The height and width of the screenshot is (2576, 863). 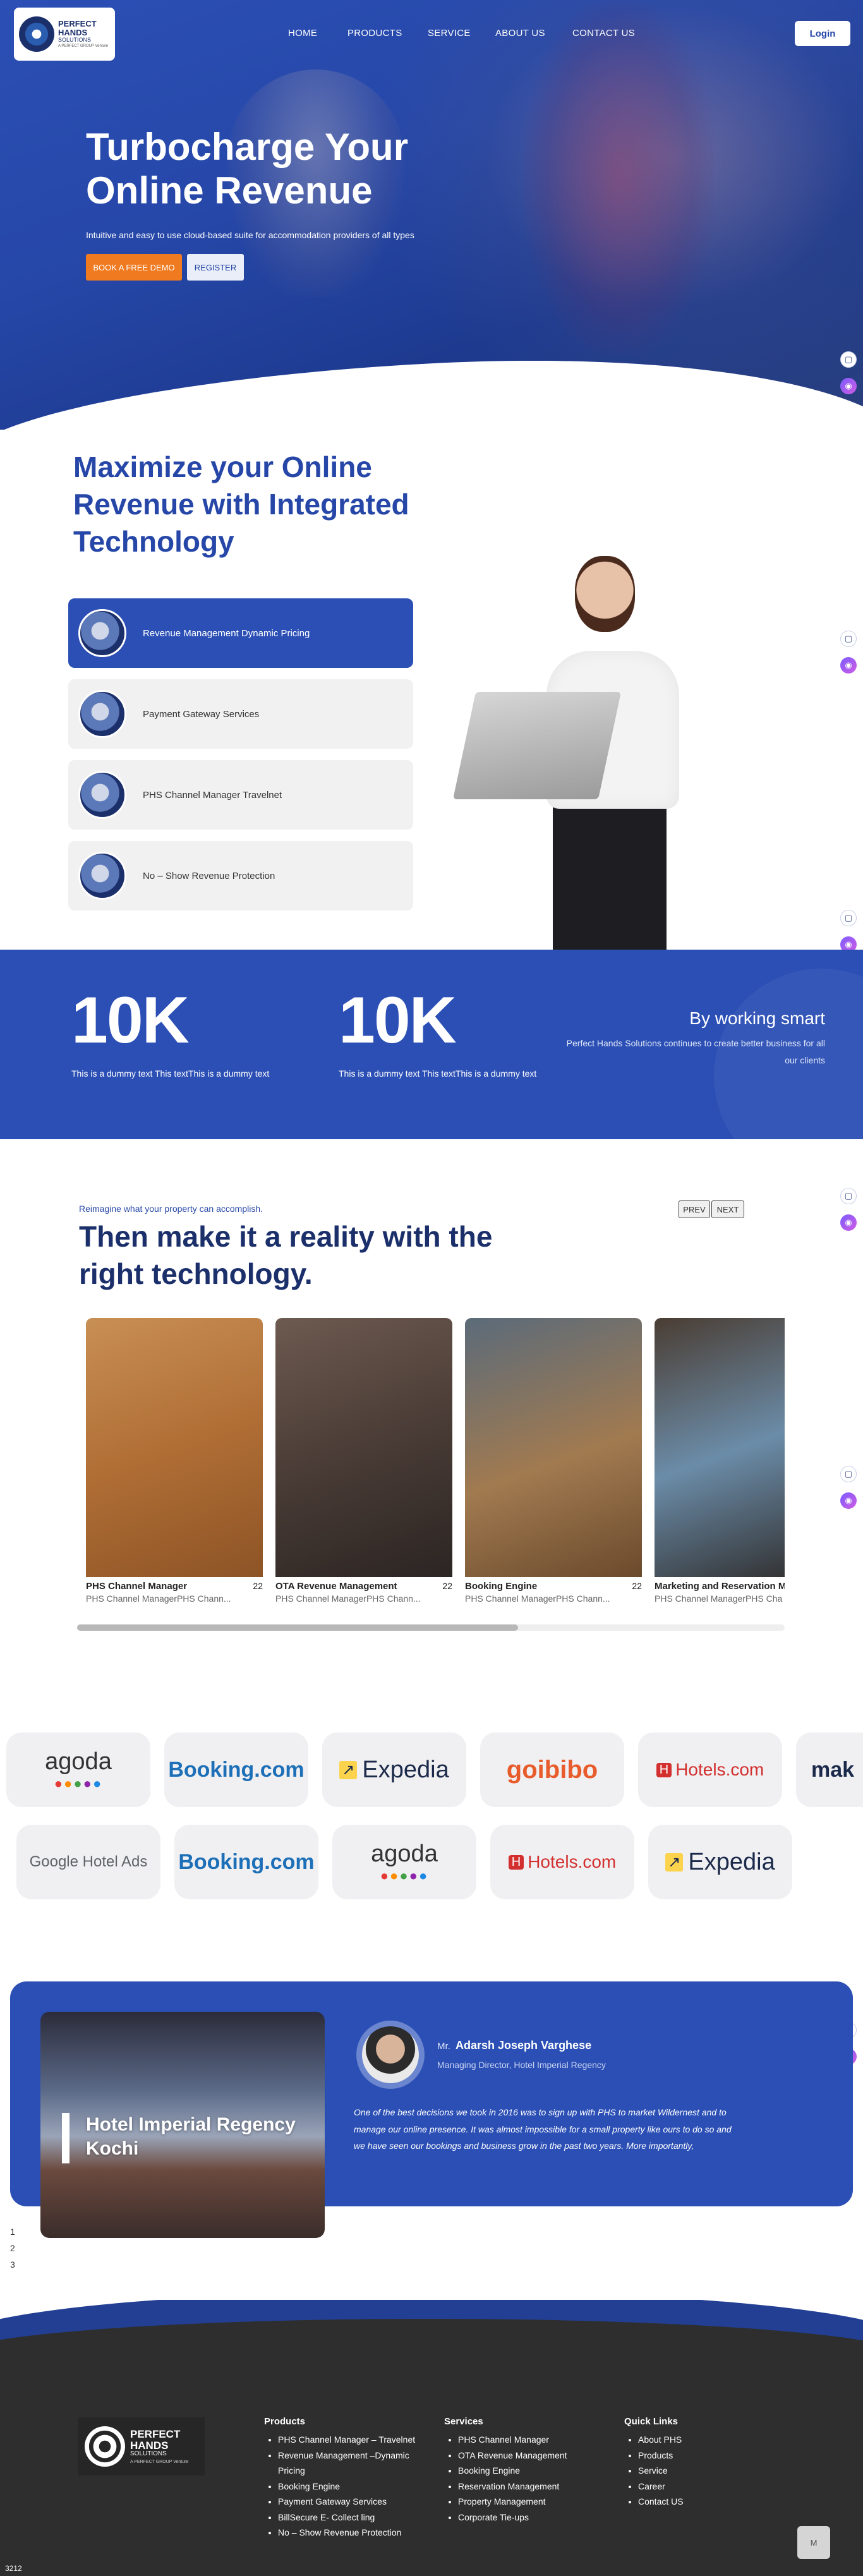 What do you see at coordinates (12, 2232) in the screenshot?
I see `page-link: 1` at bounding box center [12, 2232].